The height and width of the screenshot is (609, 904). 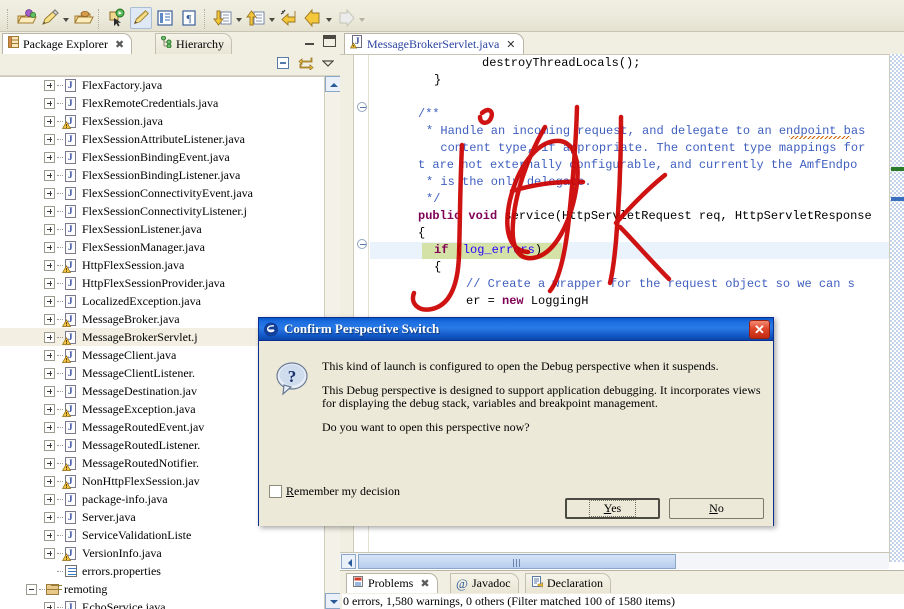 I want to click on tree-item: FlexSessionListener.java, so click(x=170, y=229).